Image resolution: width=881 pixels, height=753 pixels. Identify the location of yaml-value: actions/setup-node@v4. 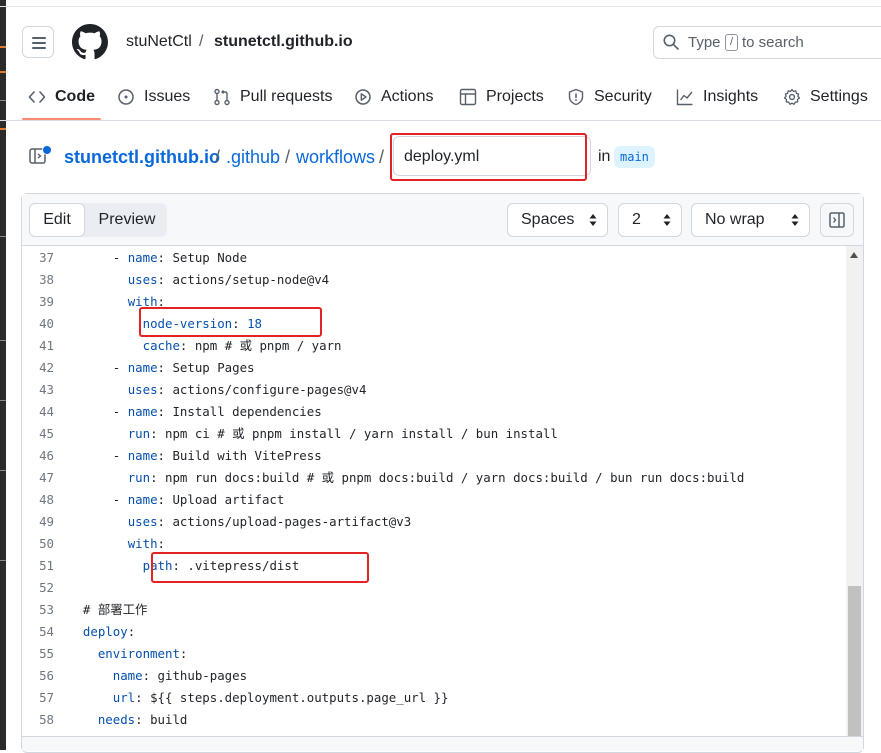
(247, 279).